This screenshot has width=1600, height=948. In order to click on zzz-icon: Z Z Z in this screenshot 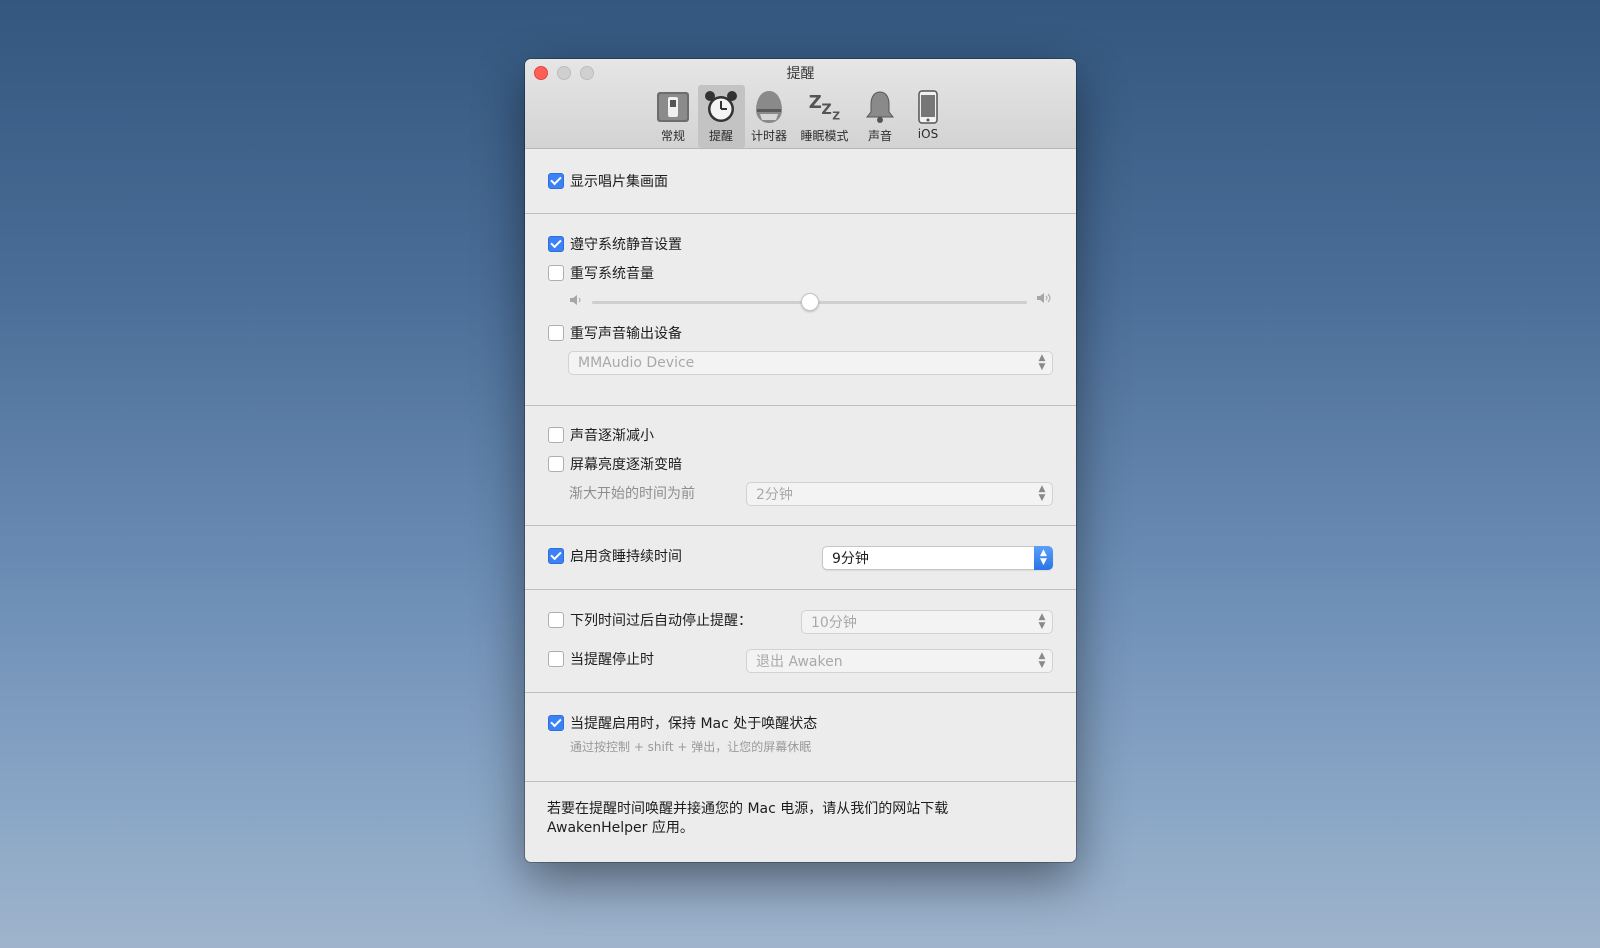, I will do `click(825, 107)`.